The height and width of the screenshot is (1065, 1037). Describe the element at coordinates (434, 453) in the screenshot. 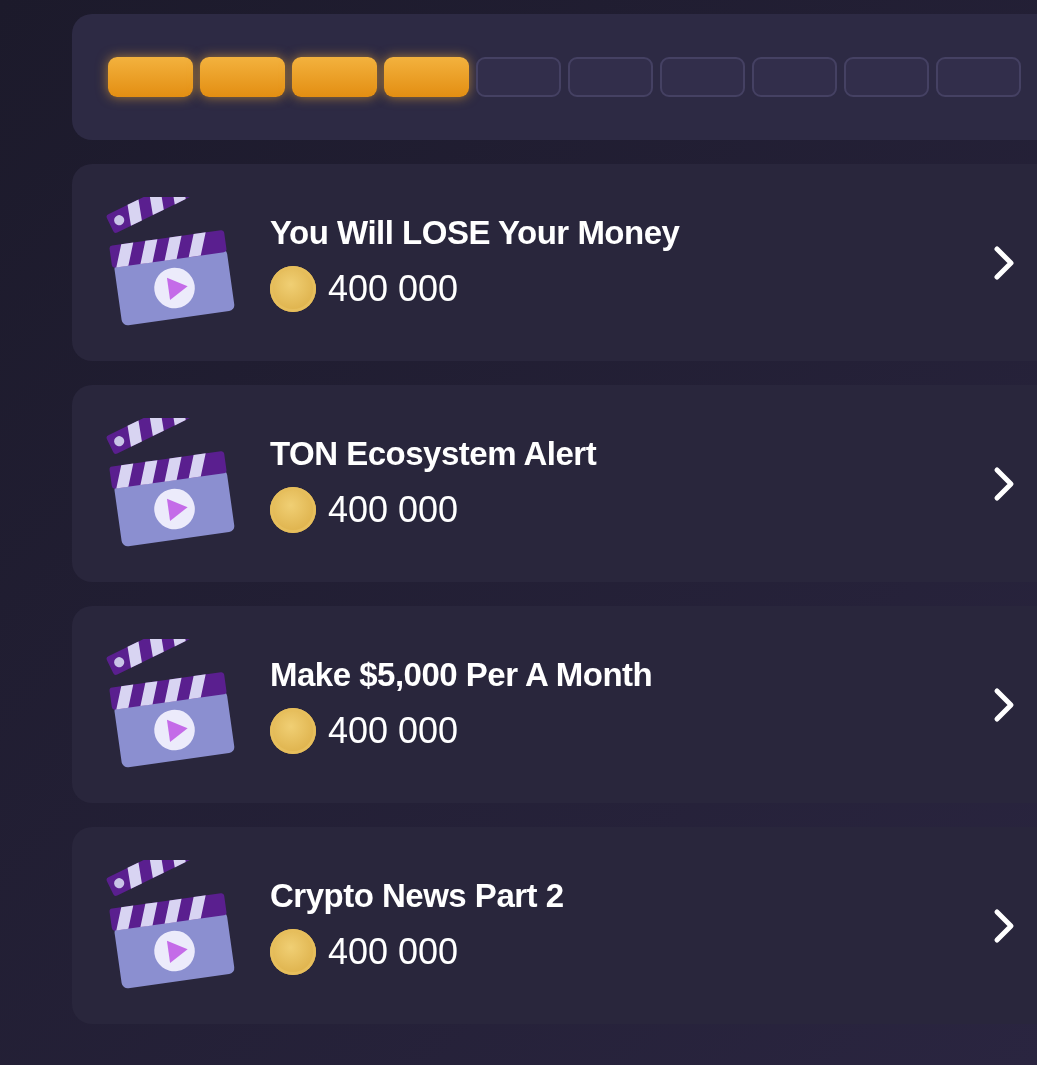

I see `task-title: TON Ecosystem Alert` at that location.